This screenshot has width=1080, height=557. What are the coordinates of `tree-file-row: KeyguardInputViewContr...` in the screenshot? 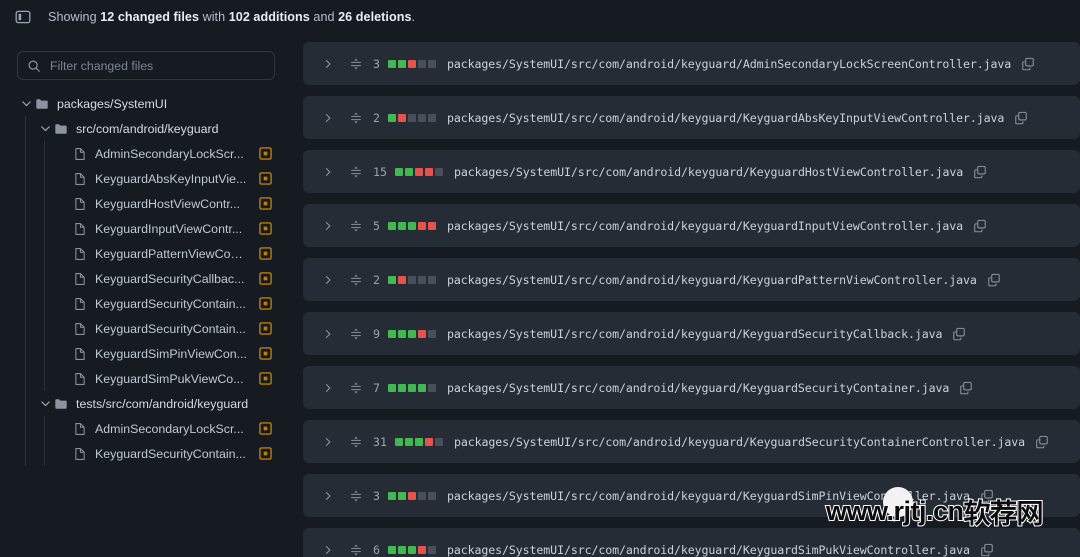 It's located at (147, 228).